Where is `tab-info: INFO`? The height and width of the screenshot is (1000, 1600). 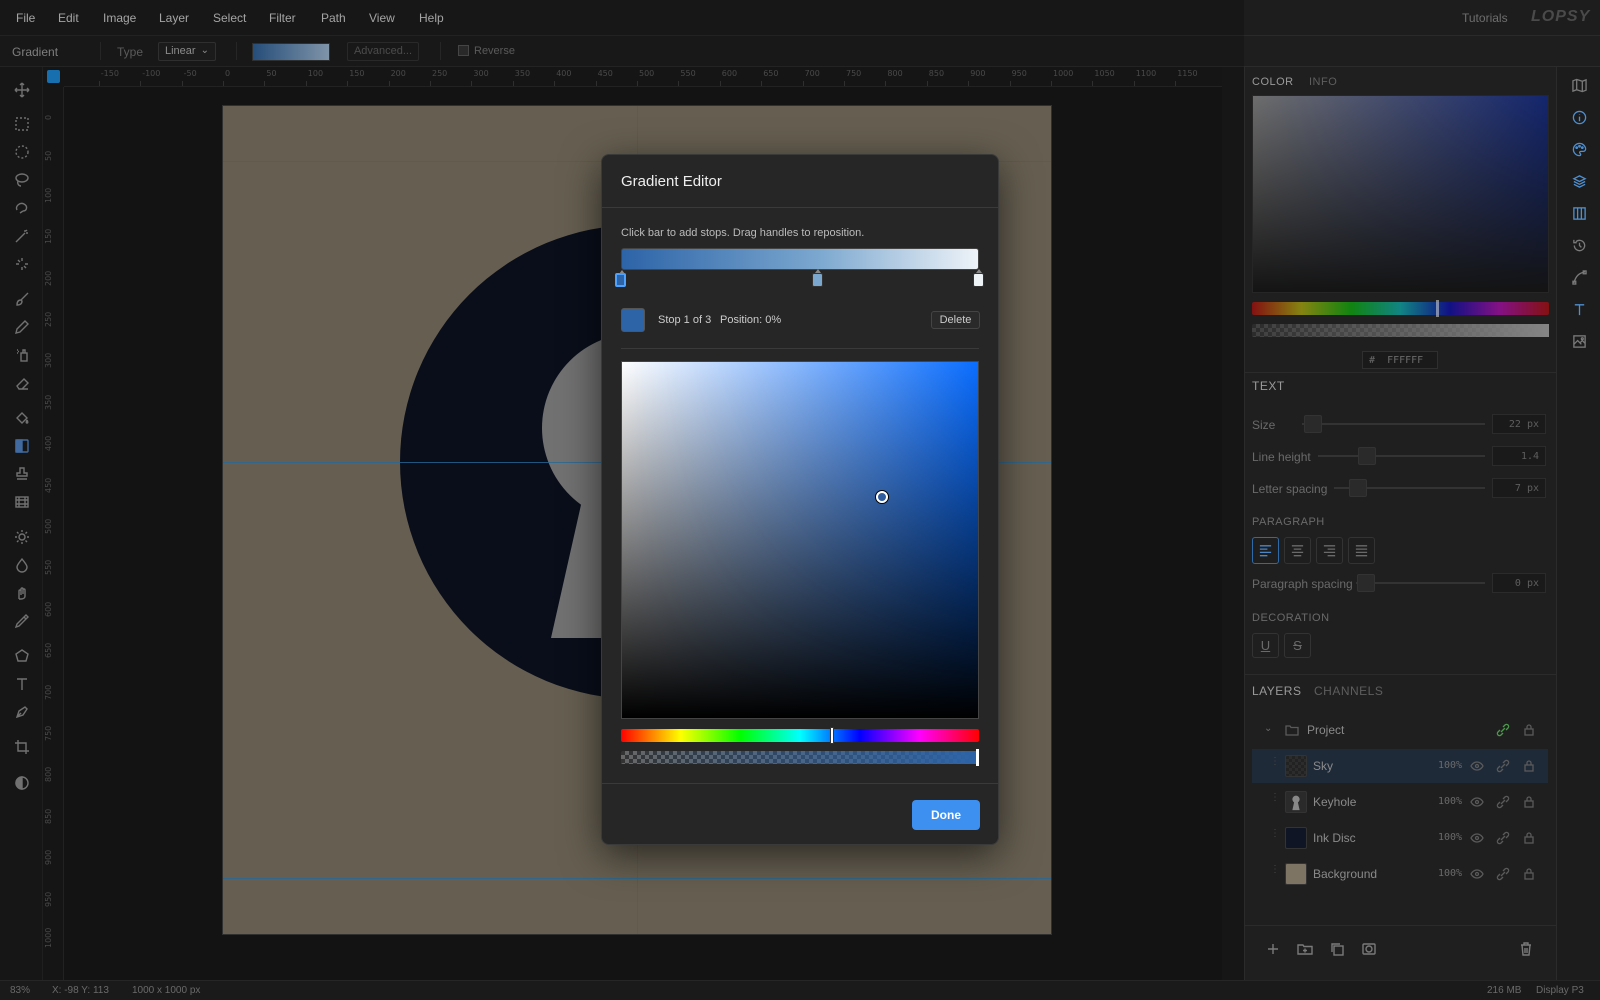
tab-info: INFO is located at coordinates (1323, 82).